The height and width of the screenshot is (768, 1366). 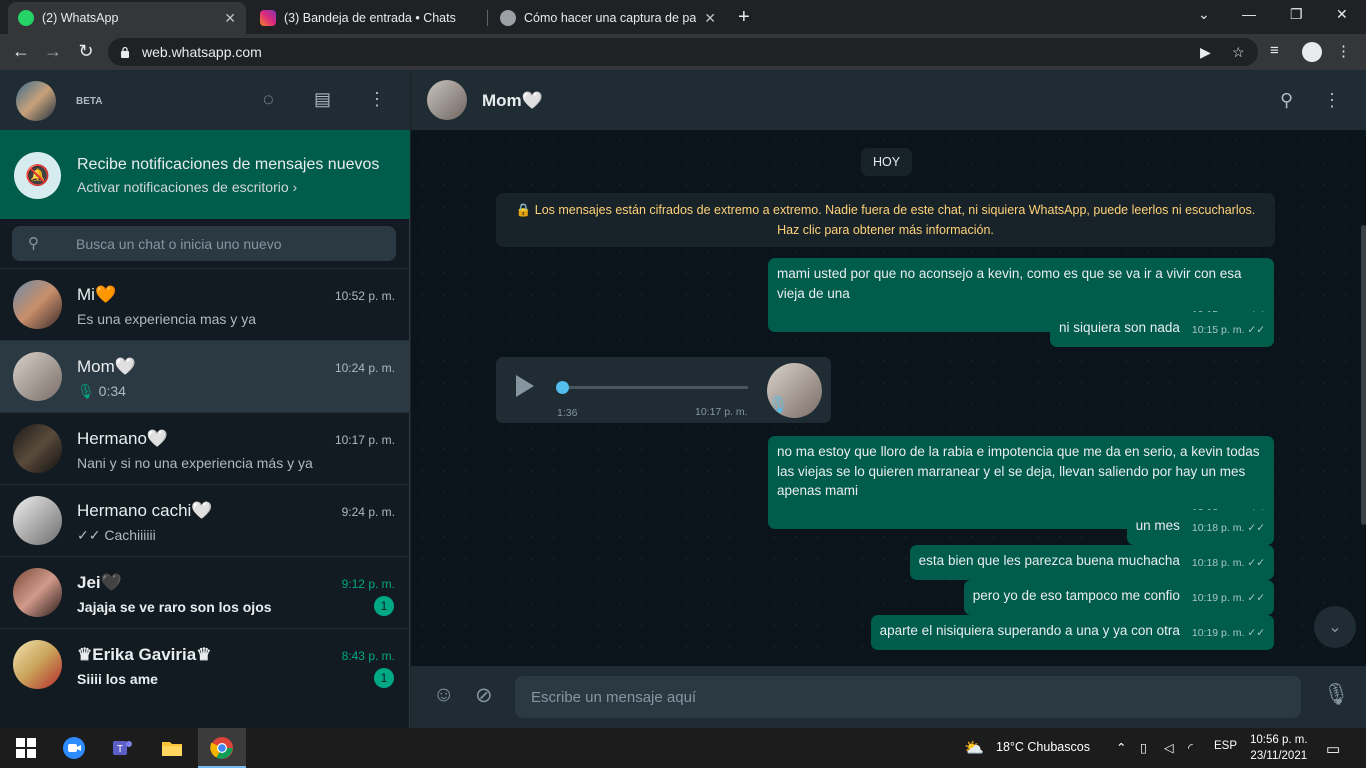 What do you see at coordinates (1363, 375) in the screenshot?
I see `scrollbar` at bounding box center [1363, 375].